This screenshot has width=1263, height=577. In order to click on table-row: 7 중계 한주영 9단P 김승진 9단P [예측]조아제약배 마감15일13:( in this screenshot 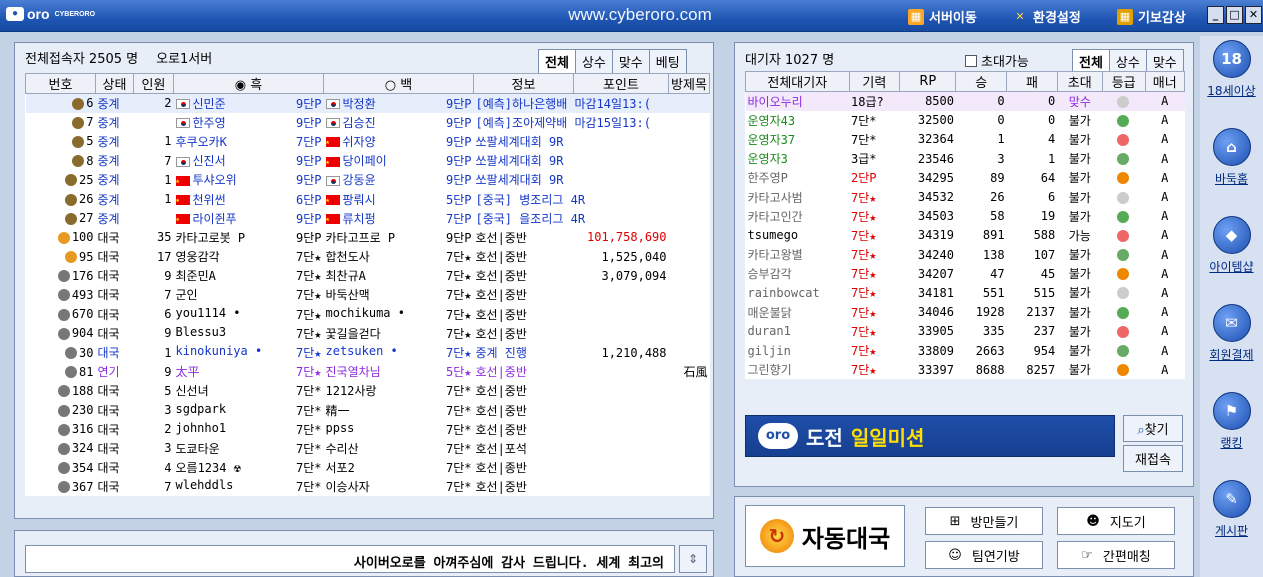, I will do `click(368, 122)`.